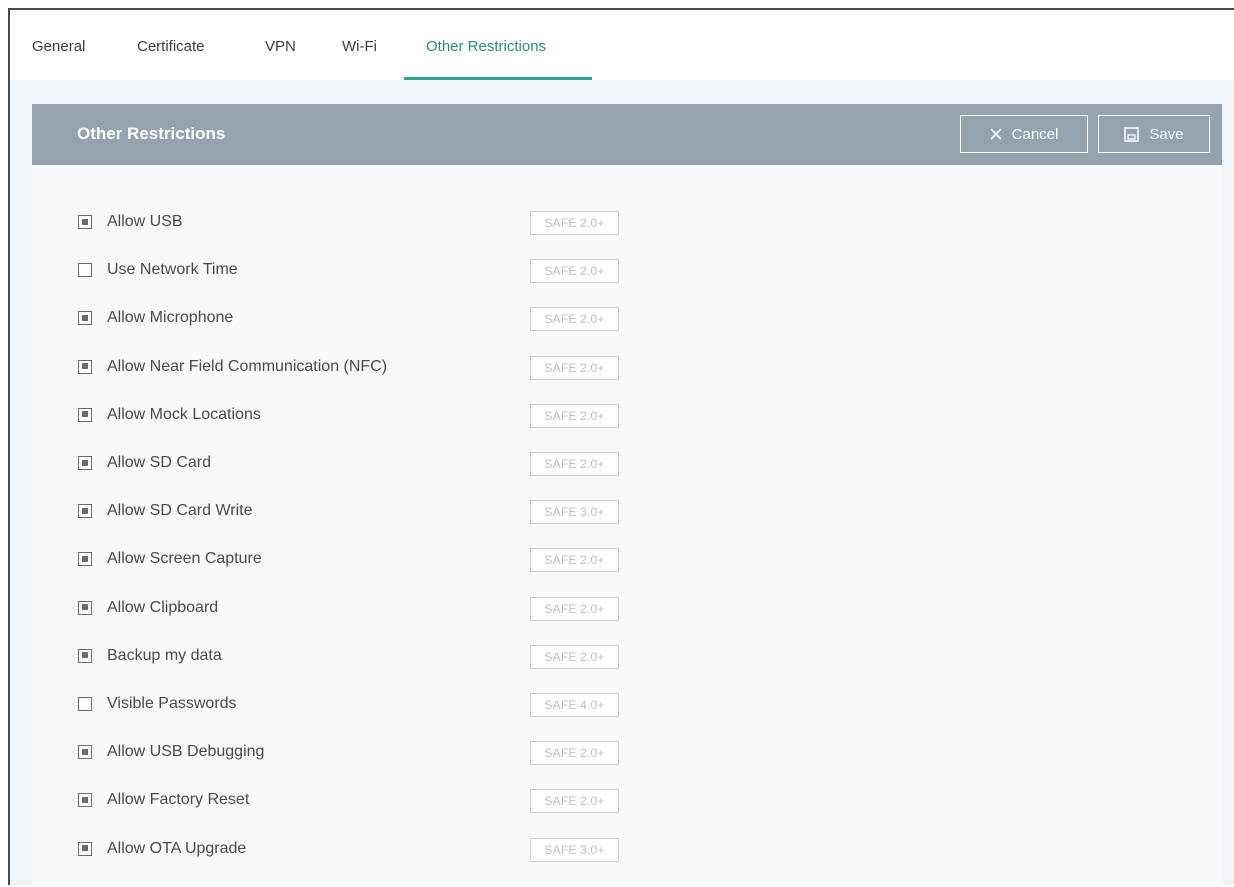  What do you see at coordinates (176, 849) in the screenshot?
I see `restriction-label: Allow OTA Upgrade` at bounding box center [176, 849].